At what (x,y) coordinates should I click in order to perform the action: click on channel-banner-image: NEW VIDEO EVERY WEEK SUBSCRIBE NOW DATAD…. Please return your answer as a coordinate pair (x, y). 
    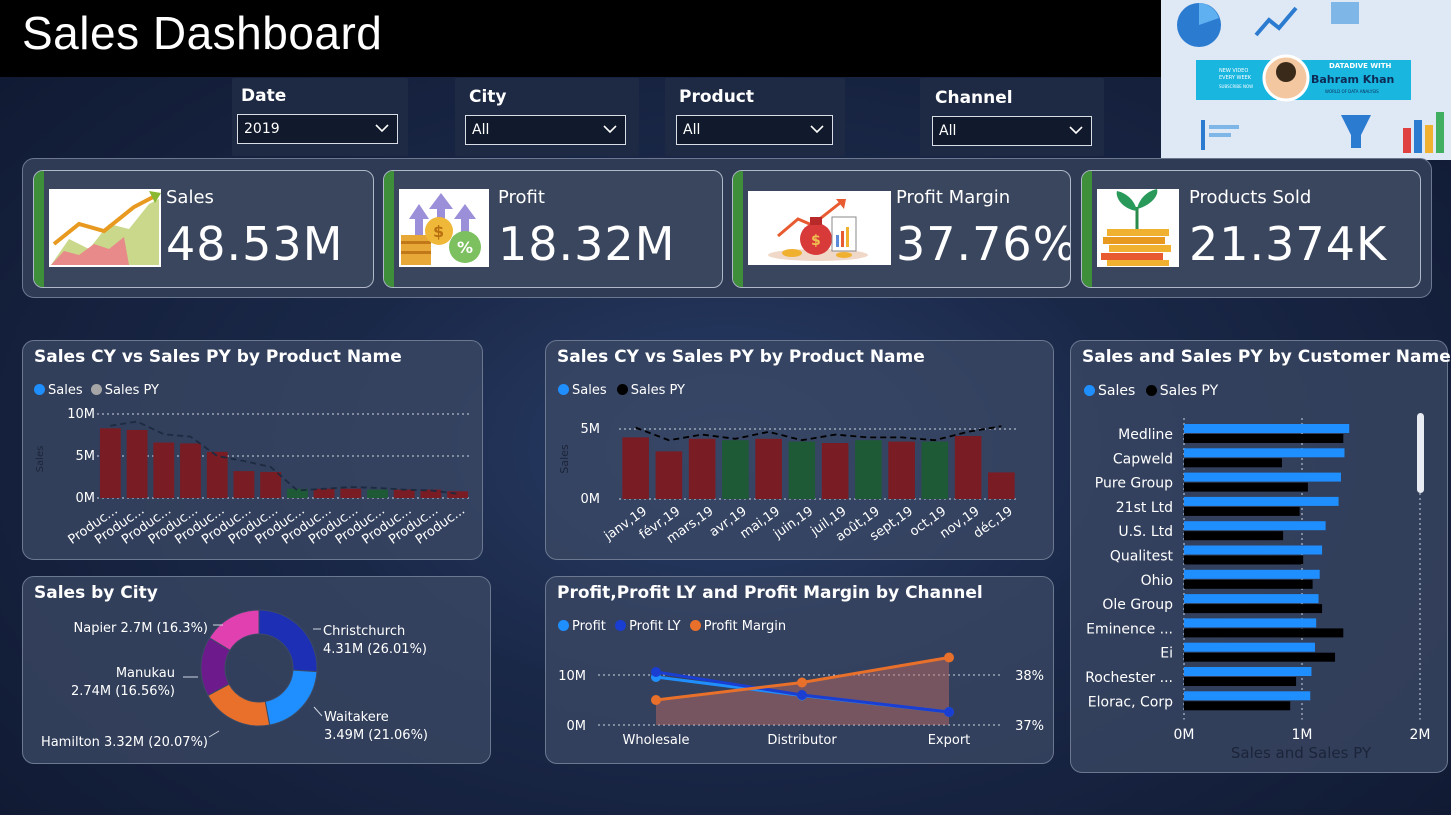
    Looking at the image, I should click on (1306, 80).